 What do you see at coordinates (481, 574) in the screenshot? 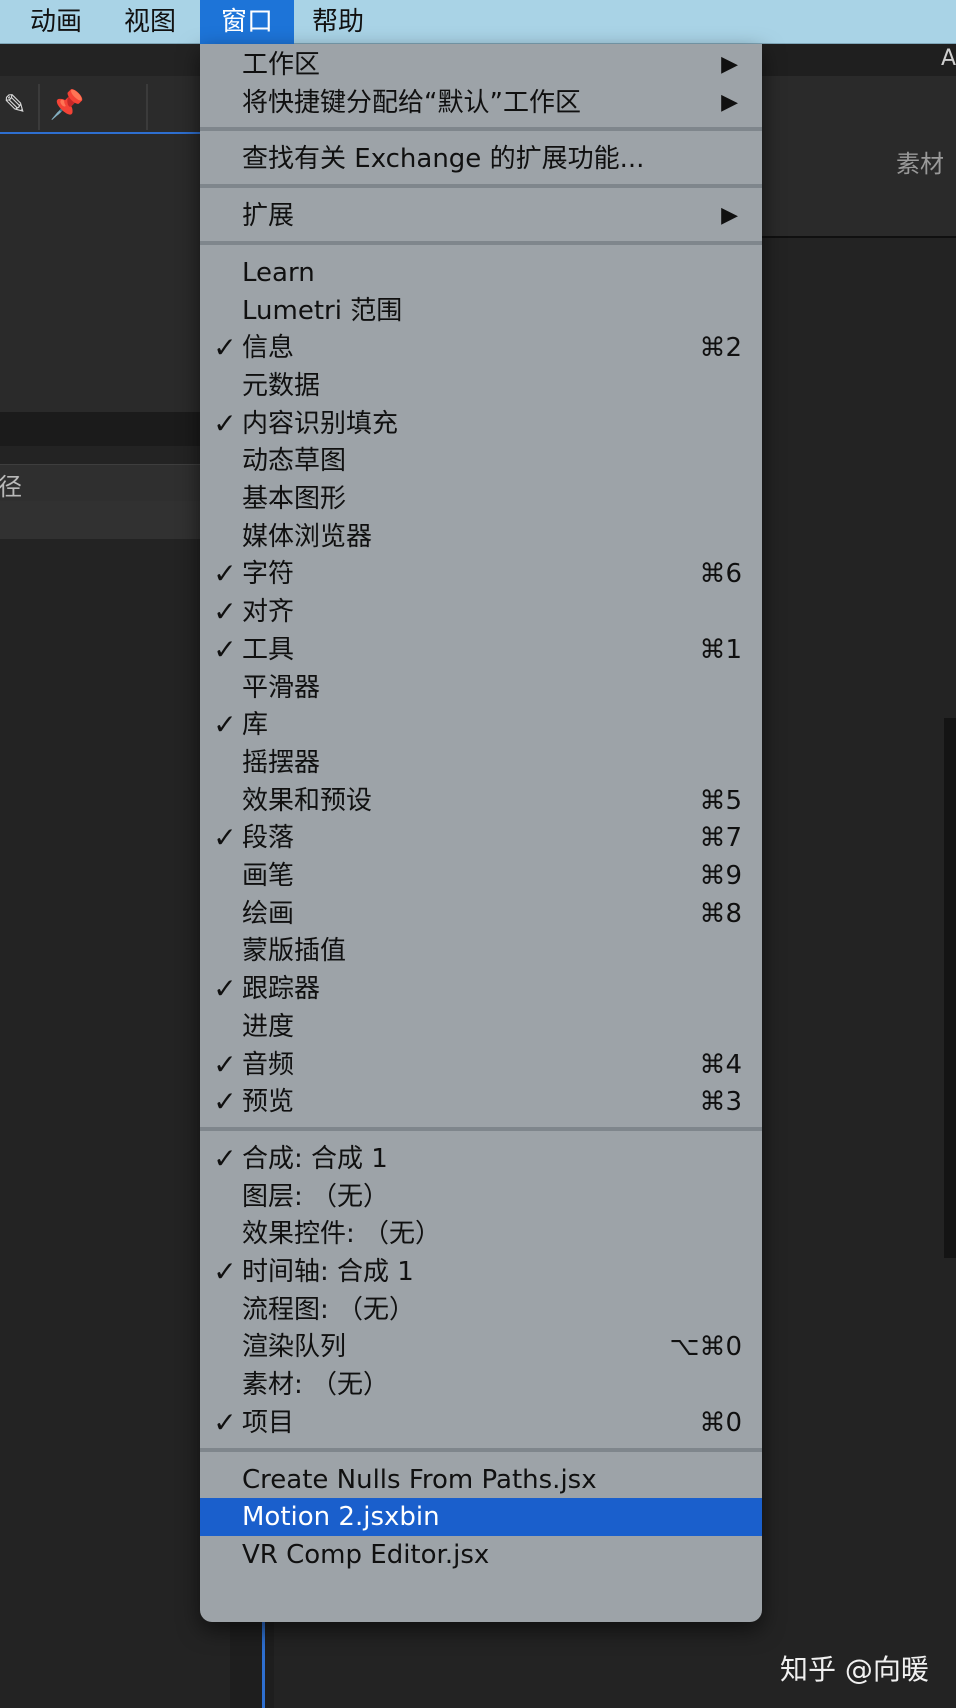
I see `menu-item: ✓ 字符 ⌘6` at bounding box center [481, 574].